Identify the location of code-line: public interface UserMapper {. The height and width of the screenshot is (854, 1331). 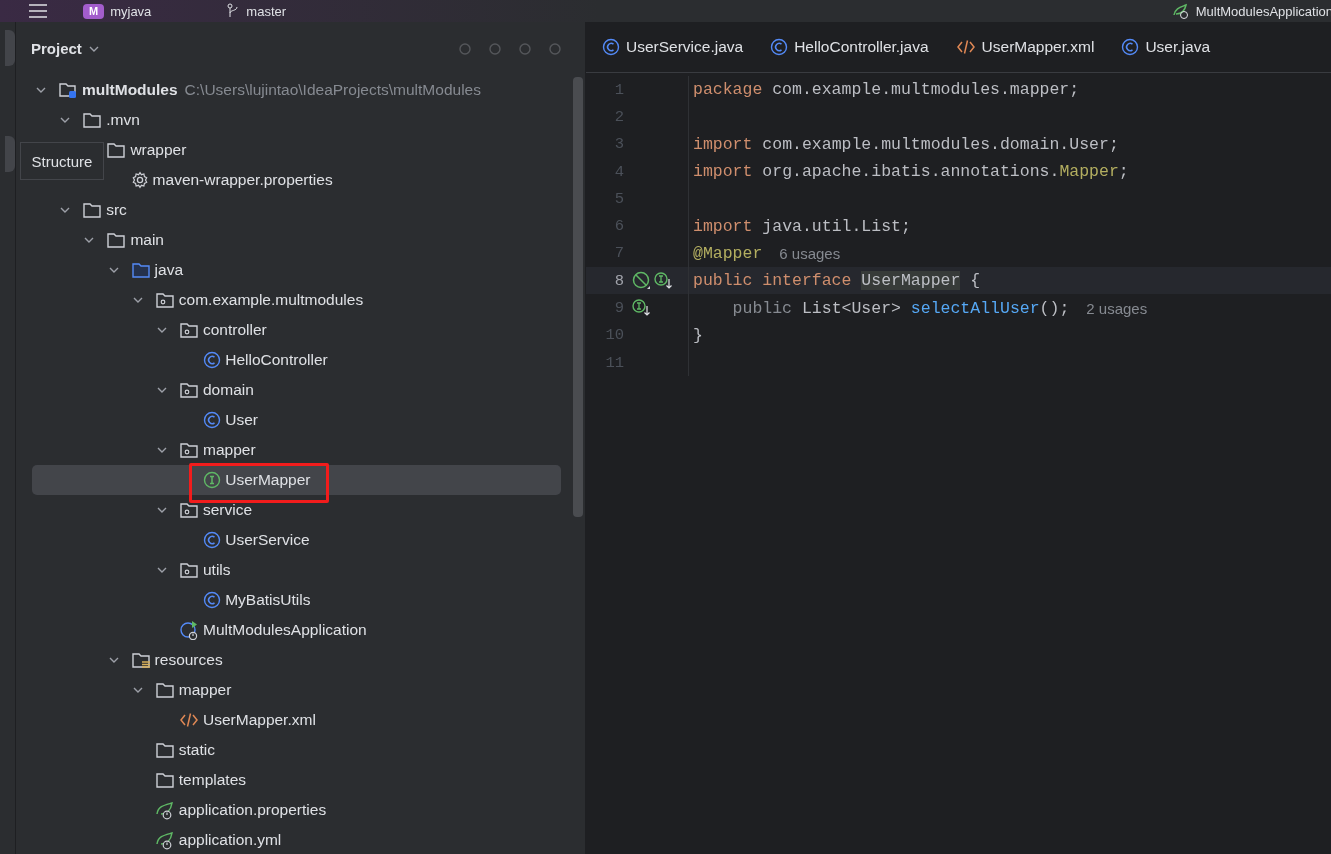
(836, 281).